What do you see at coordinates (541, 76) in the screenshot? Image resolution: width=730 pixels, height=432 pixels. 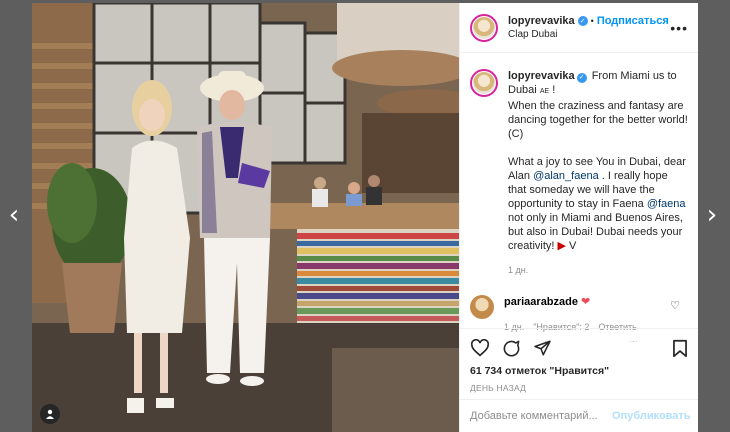 I see `caption-username: lopyrevavika` at bounding box center [541, 76].